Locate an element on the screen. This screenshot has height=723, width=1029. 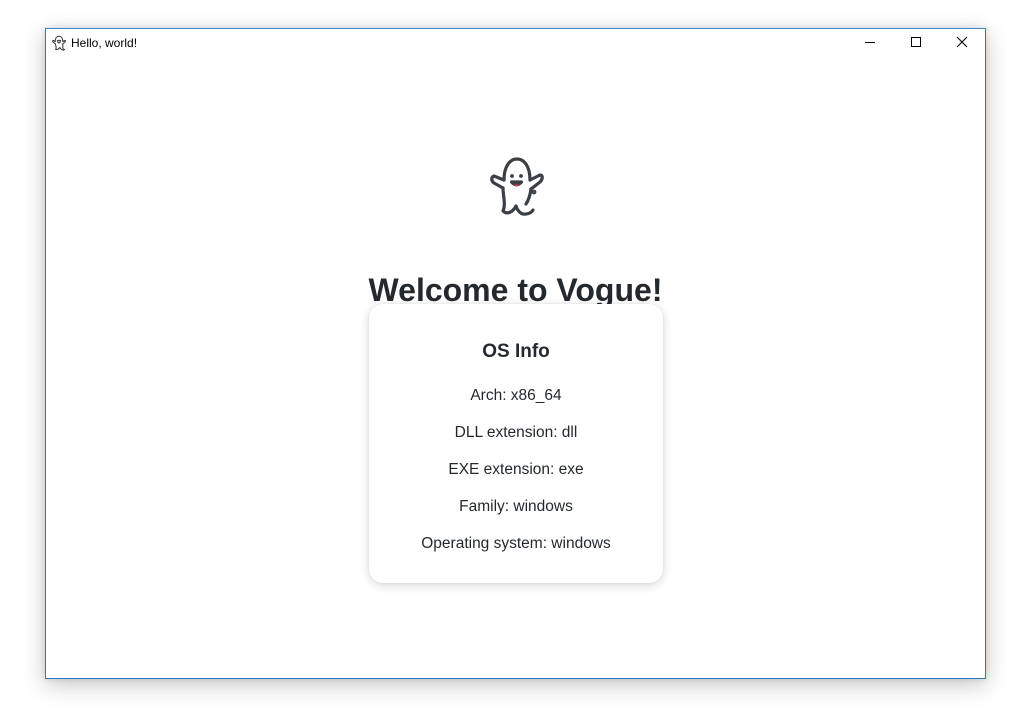
close-icon is located at coordinates (962, 44).